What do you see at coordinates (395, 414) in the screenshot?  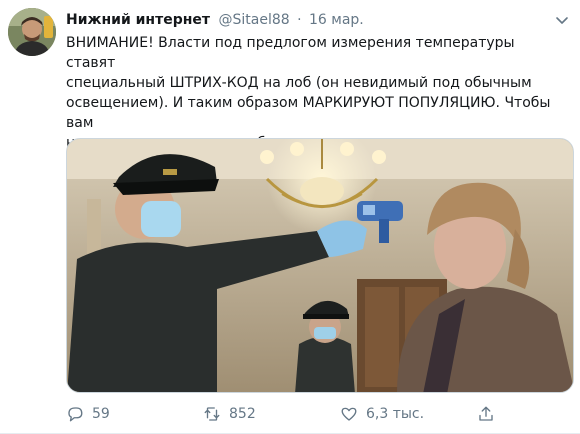 I see `like-count: 6,3 тыс.` at bounding box center [395, 414].